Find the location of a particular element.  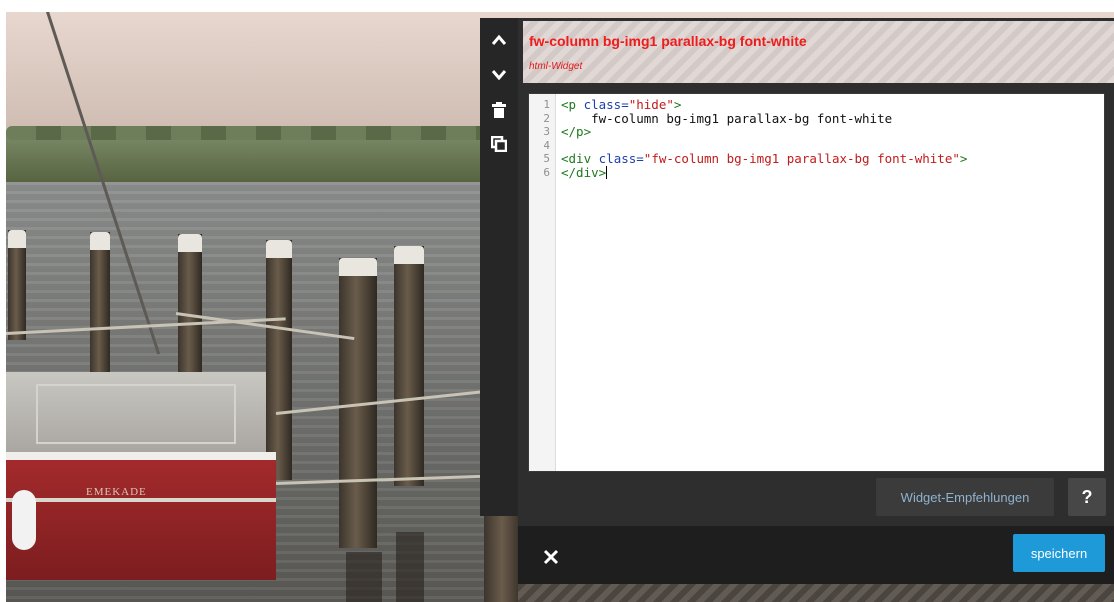

close-button is located at coordinates (551, 557).